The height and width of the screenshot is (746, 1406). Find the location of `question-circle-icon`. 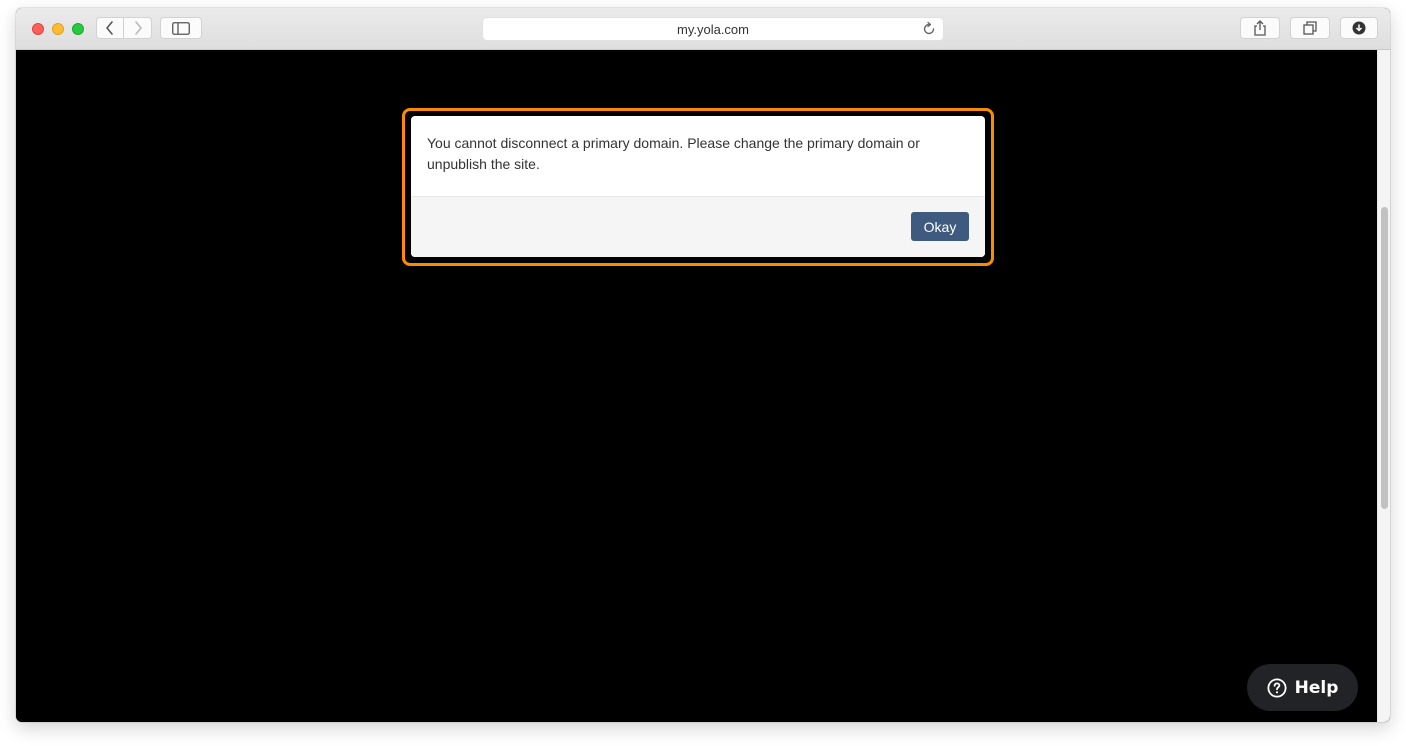

question-circle-icon is located at coordinates (1277, 687).